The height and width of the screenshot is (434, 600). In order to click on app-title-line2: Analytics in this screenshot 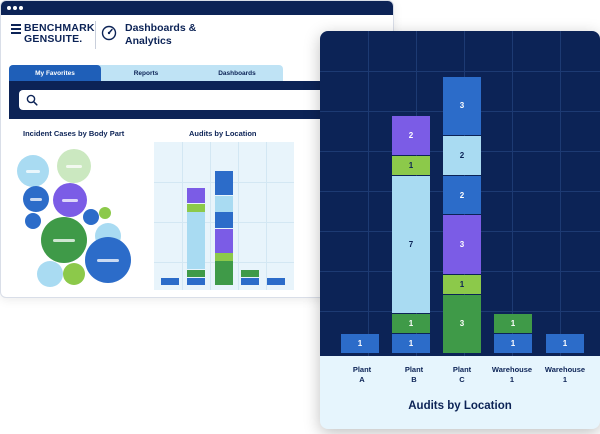, I will do `click(148, 41)`.